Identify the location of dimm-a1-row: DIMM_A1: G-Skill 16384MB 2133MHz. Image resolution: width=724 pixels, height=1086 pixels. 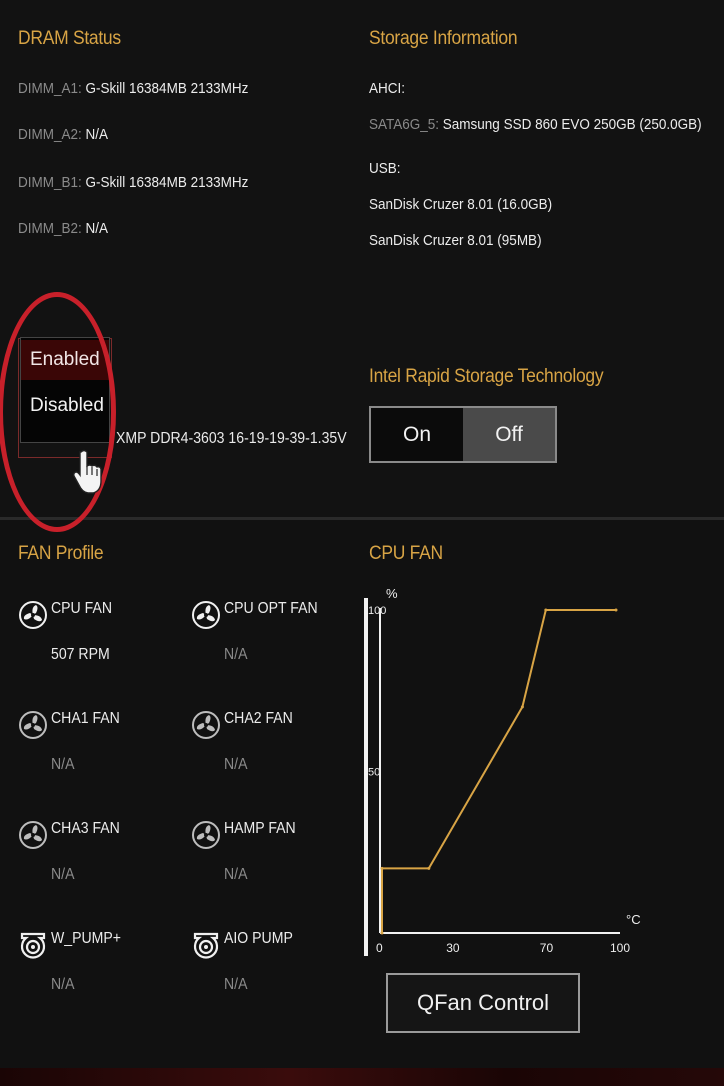
(133, 88).